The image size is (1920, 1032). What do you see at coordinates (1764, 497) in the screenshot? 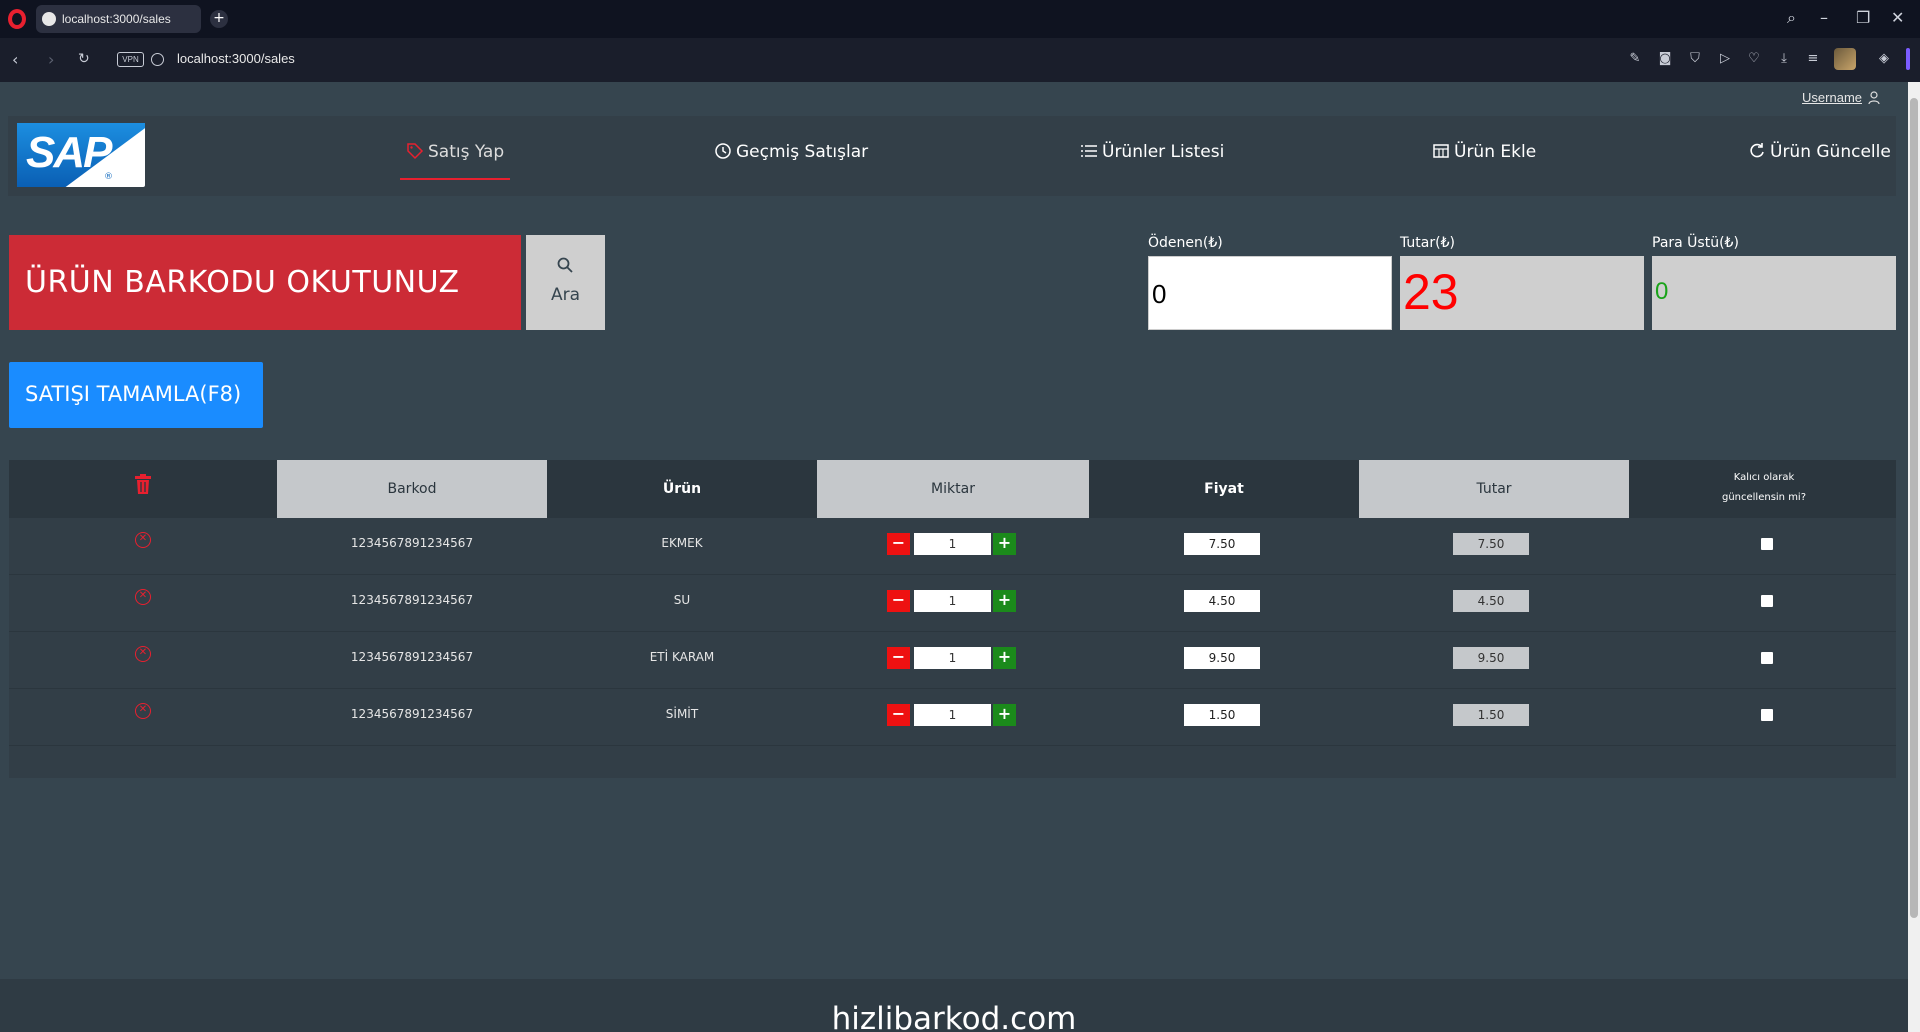
I see `header-persist-line2: güncellensin mi?` at bounding box center [1764, 497].